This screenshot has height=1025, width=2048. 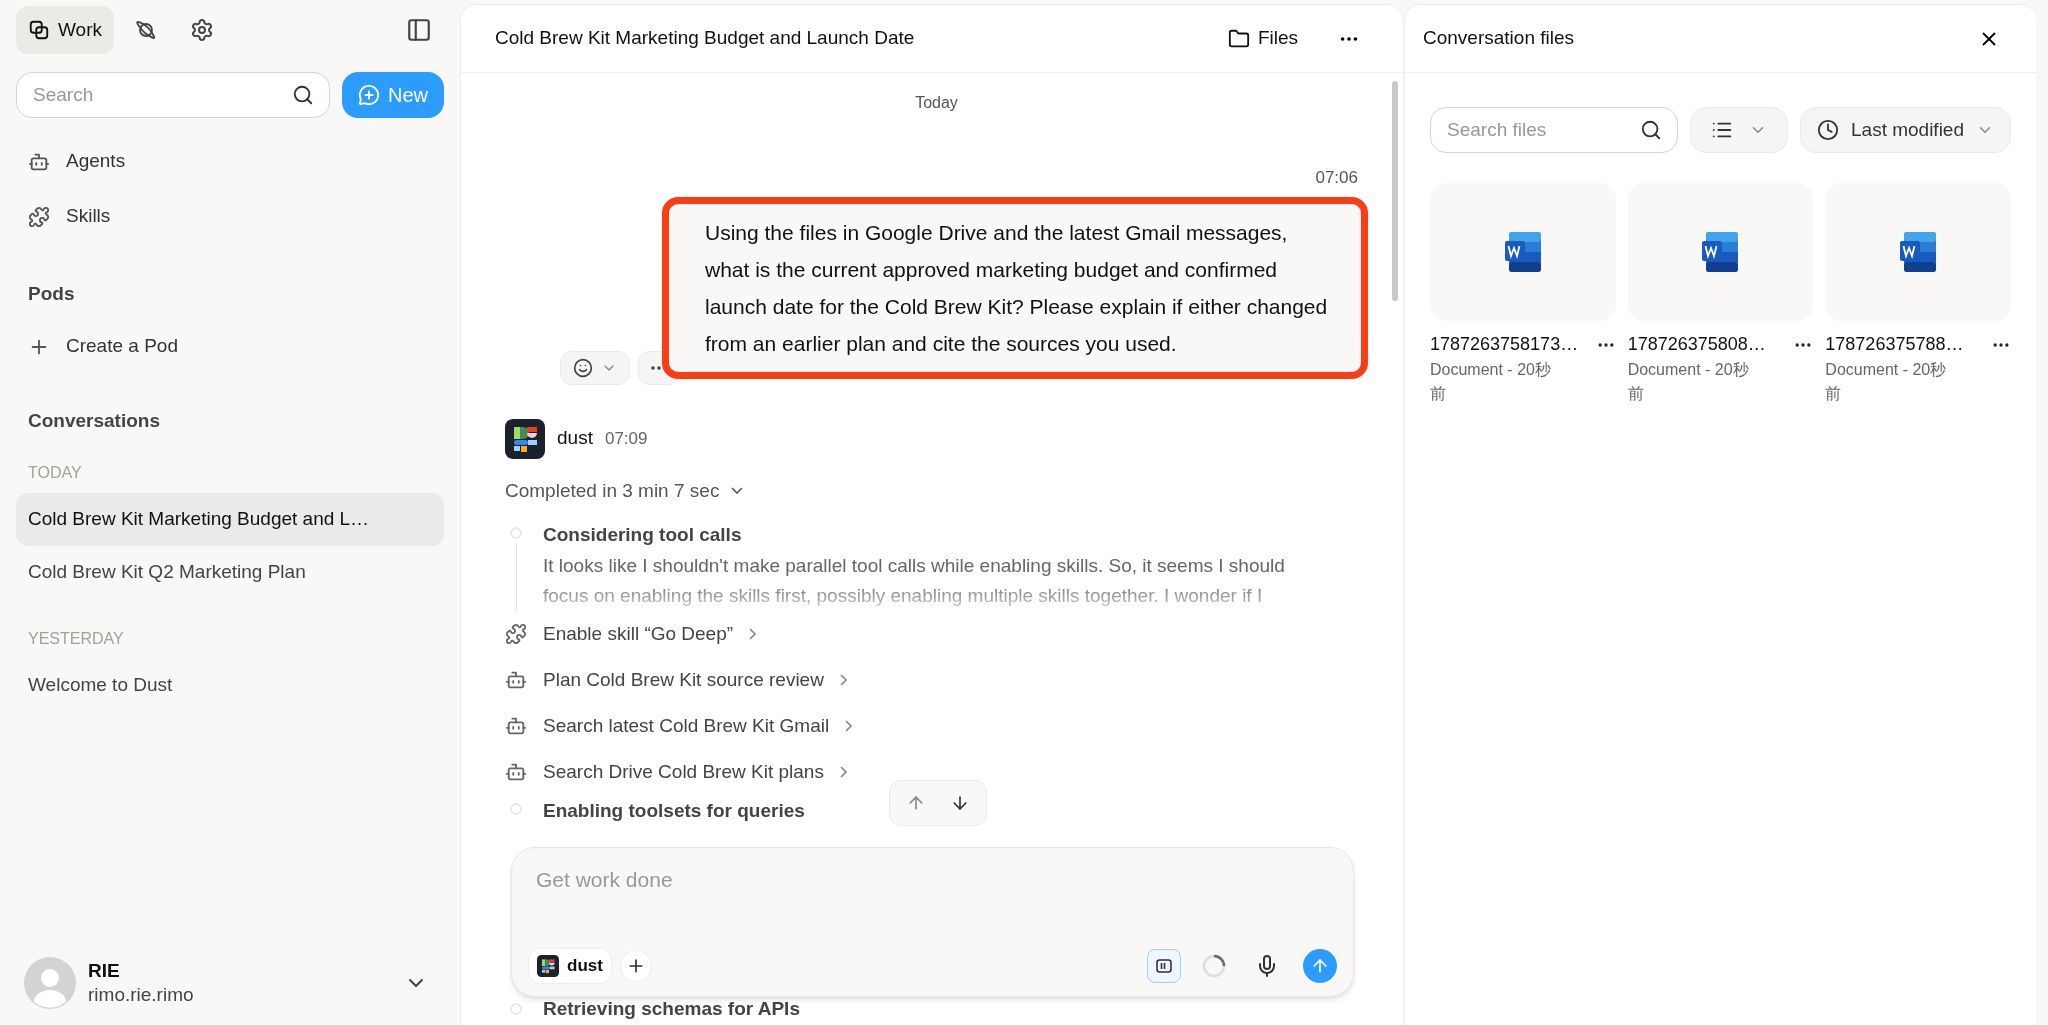 I want to click on conversation-title: Cold Brew Kit Marketing Budget and Launch Date, so click(x=705, y=38).